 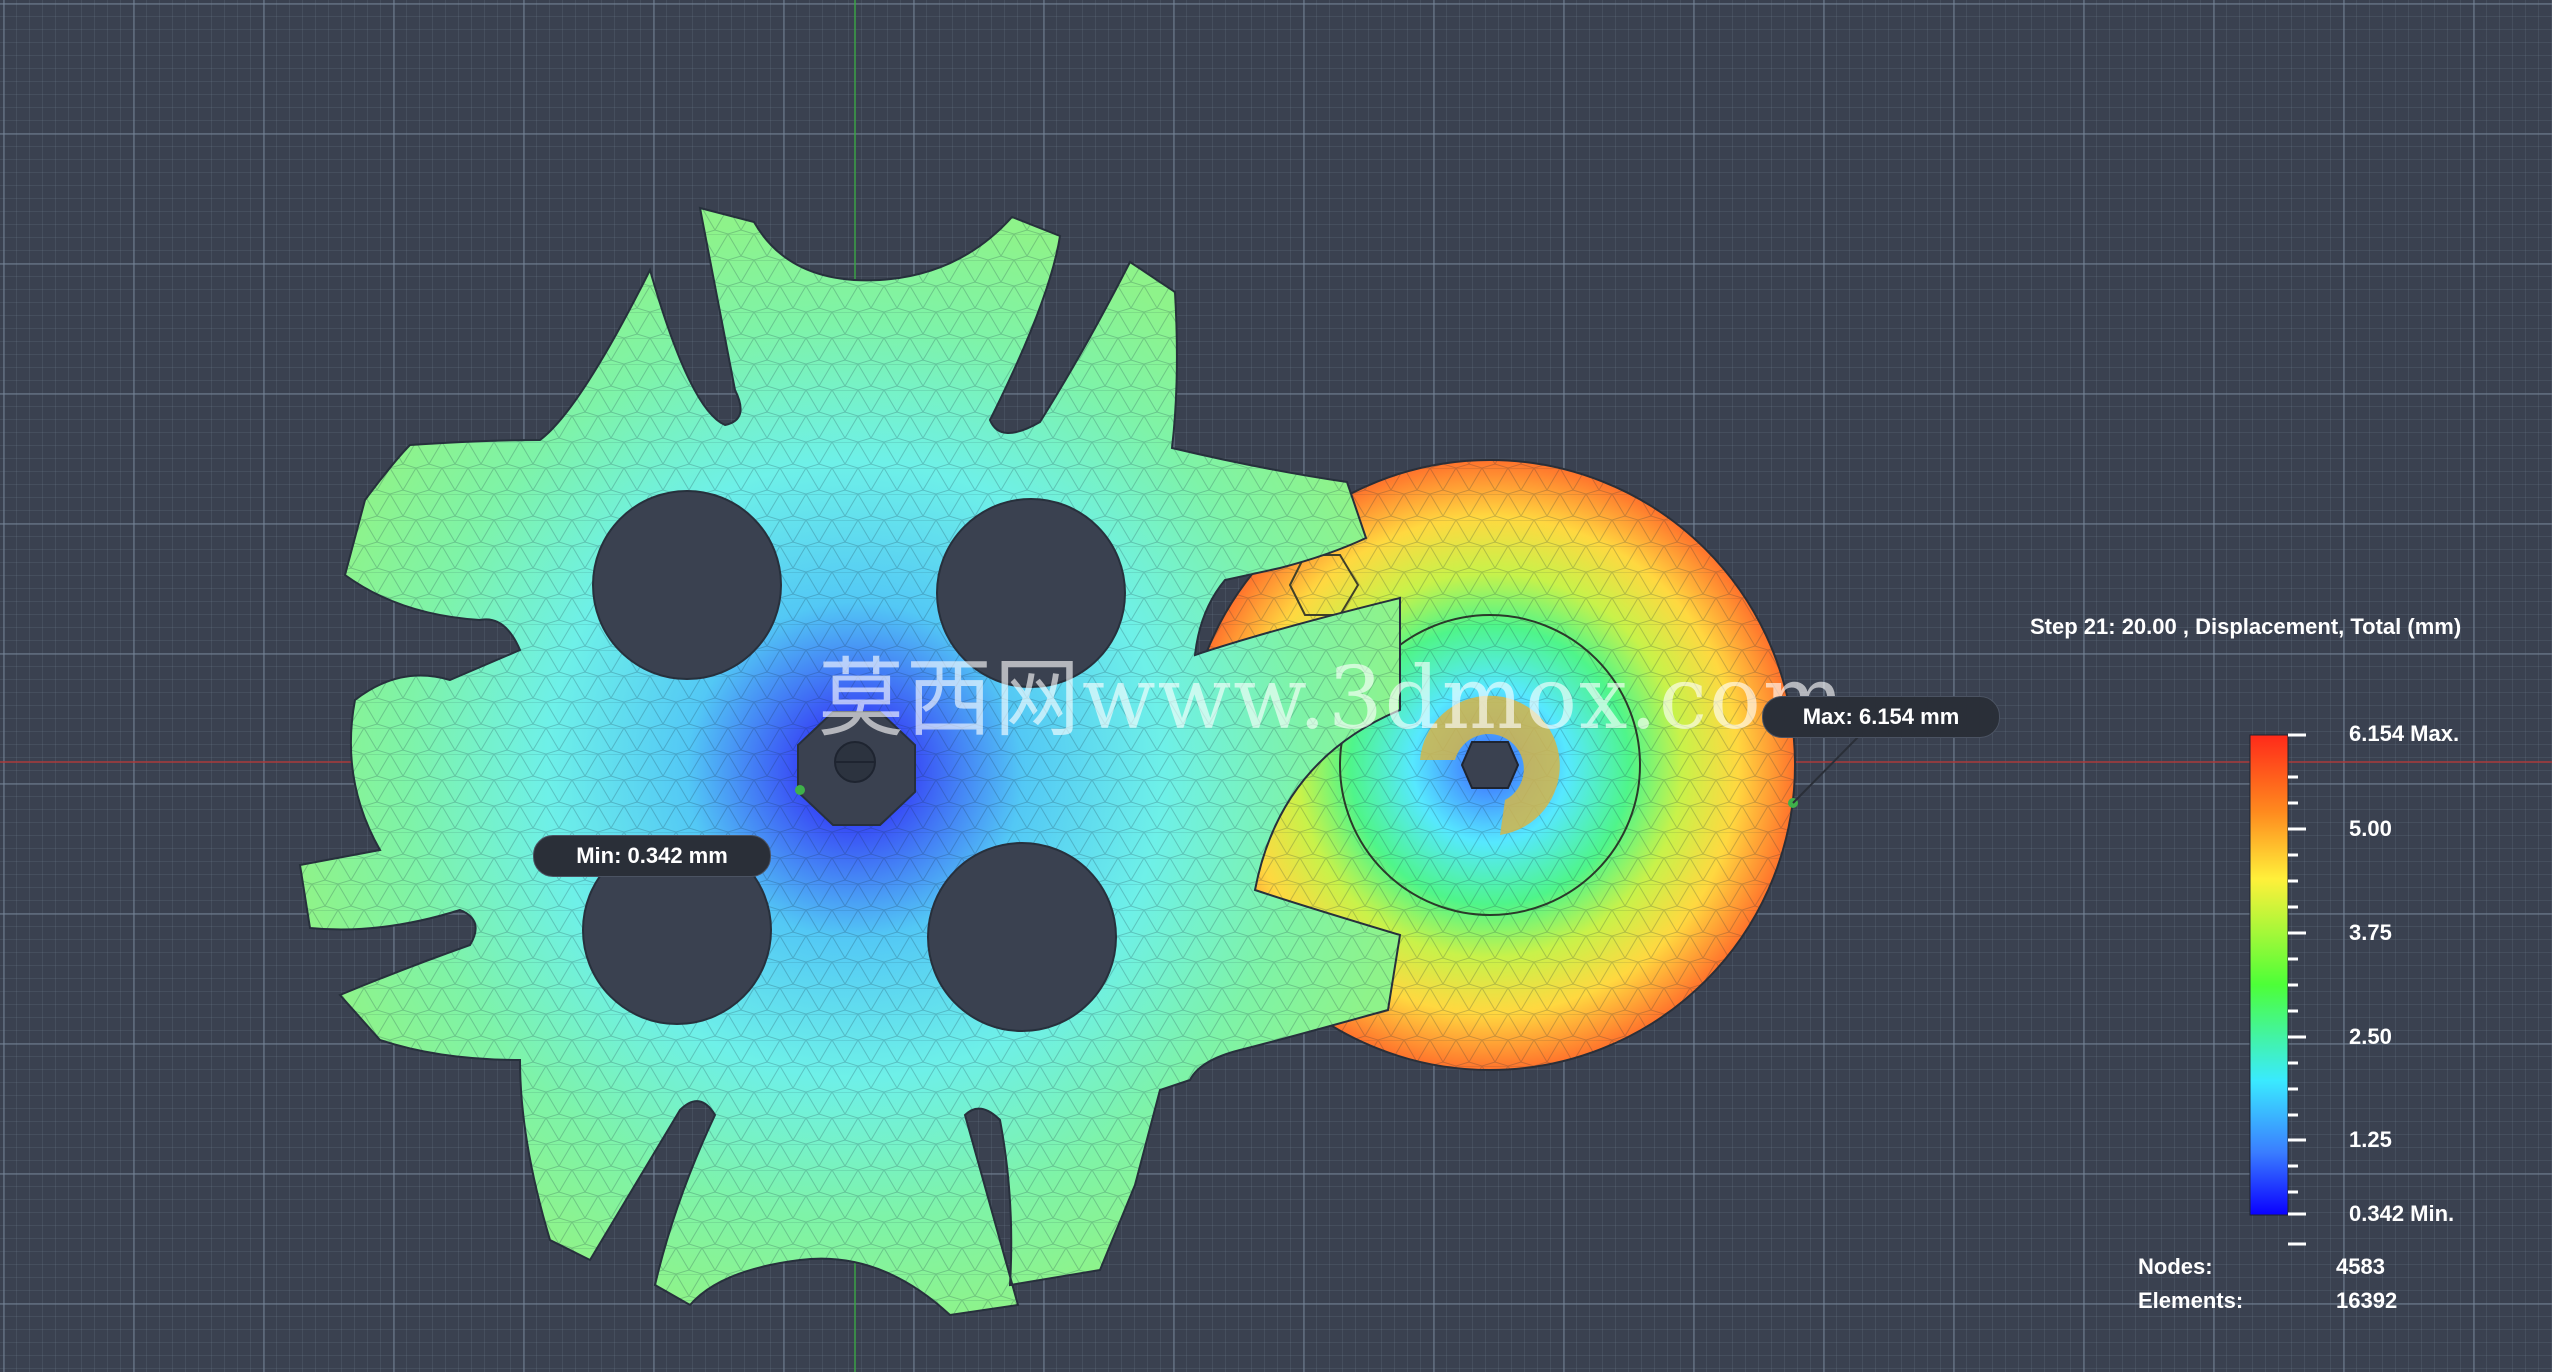 I want to click on watermark-text: 莫西网www.3dmox.com, so click(x=1332, y=699).